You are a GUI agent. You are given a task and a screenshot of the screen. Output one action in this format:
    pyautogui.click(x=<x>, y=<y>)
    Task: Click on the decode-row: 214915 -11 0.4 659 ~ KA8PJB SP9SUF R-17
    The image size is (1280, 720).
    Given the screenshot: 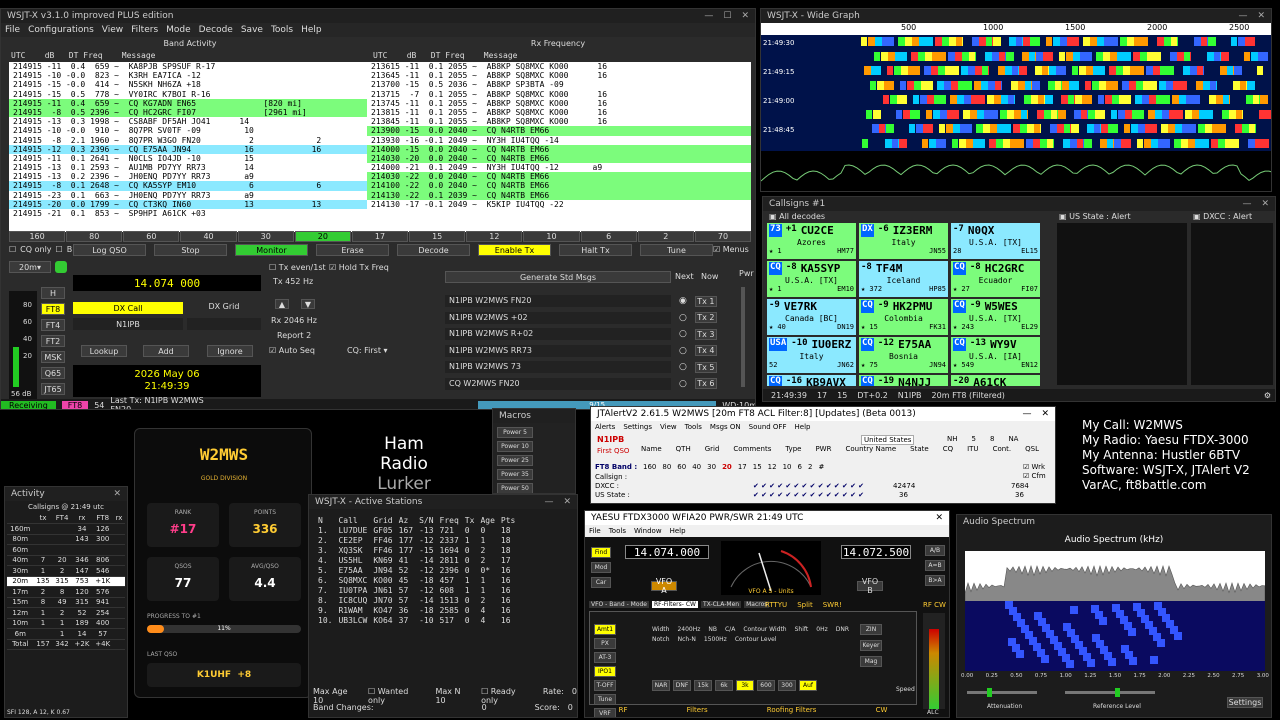 What is the action you would take?
    pyautogui.click(x=188, y=66)
    